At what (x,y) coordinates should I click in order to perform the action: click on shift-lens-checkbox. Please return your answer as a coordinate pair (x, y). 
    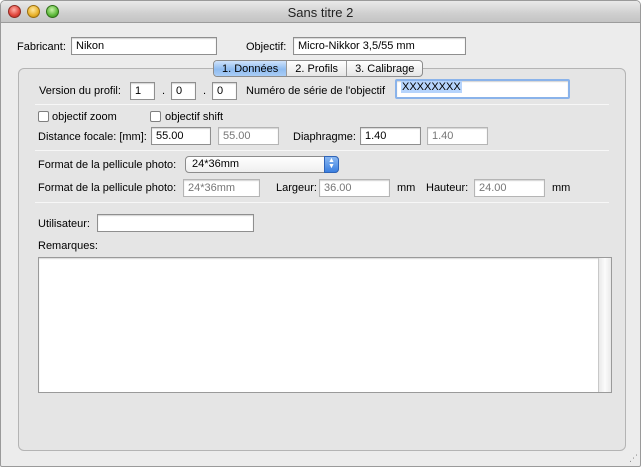
    Looking at the image, I should click on (155, 116).